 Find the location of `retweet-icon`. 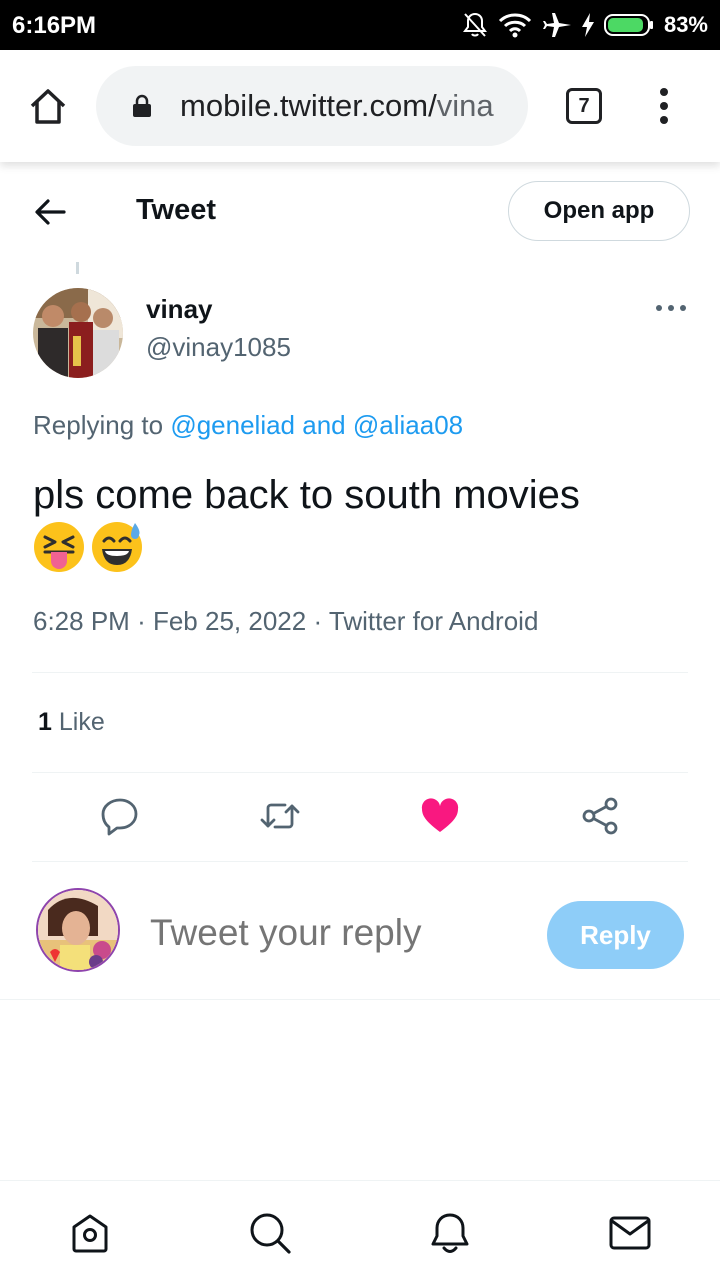

retweet-icon is located at coordinates (280, 816).